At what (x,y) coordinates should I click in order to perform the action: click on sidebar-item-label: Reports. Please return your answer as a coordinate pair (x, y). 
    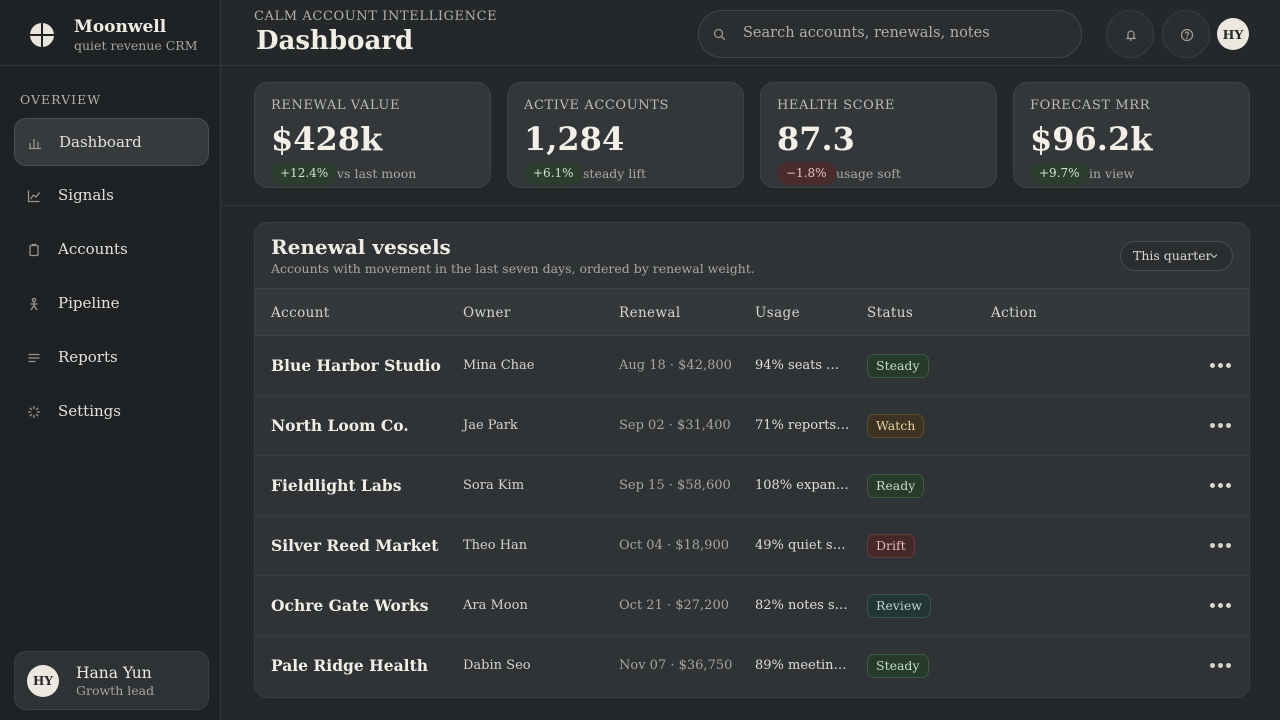
    Looking at the image, I should click on (88, 357).